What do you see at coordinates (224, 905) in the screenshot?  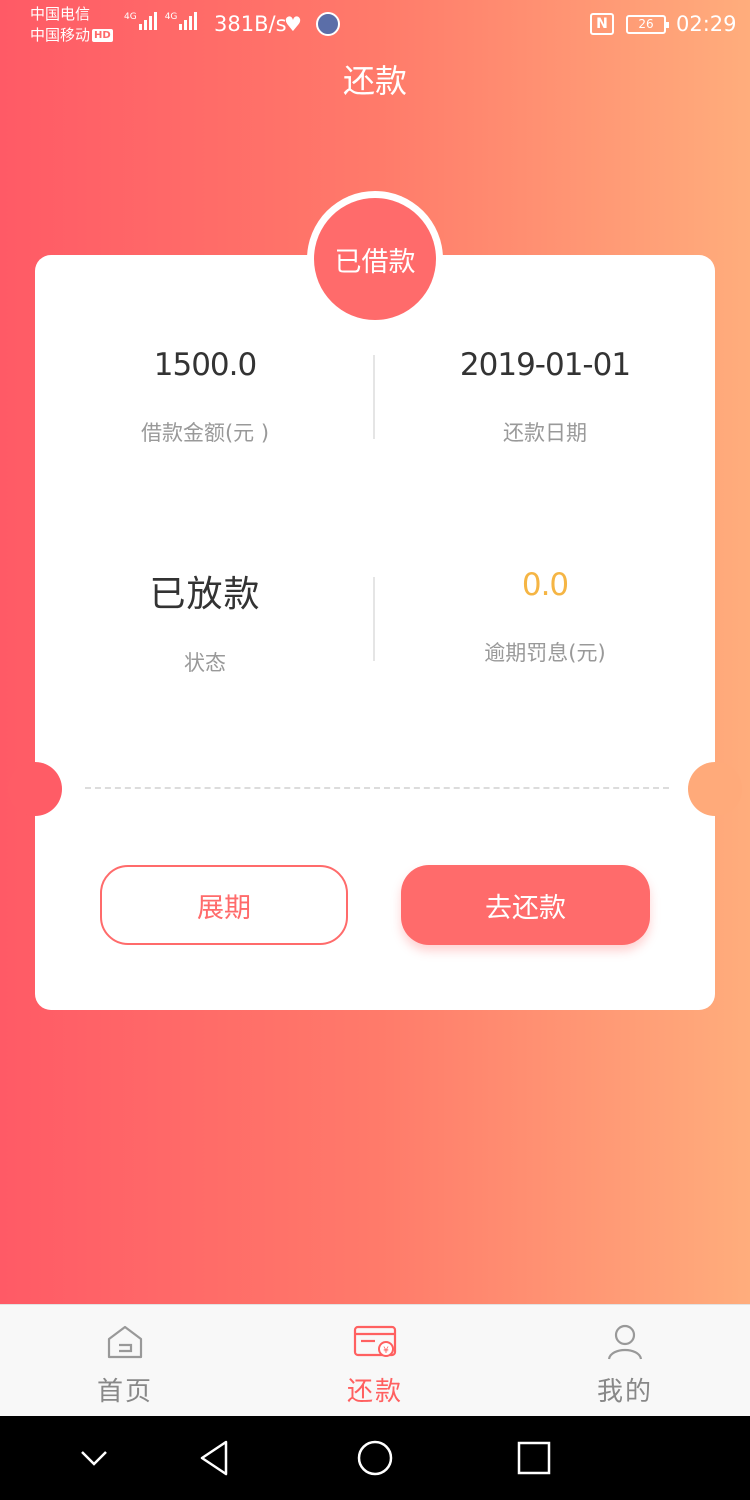 I see `extend-button: 展期` at bounding box center [224, 905].